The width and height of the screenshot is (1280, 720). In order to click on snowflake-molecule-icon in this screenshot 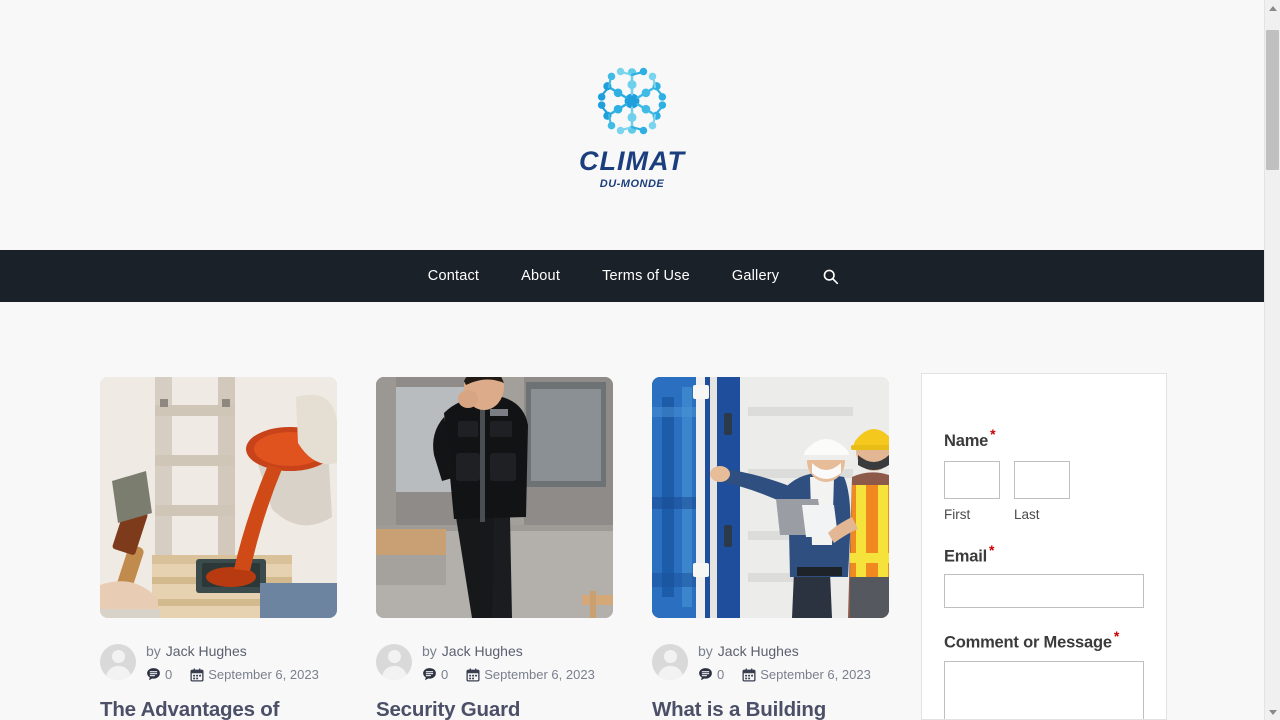, I will do `click(632, 101)`.